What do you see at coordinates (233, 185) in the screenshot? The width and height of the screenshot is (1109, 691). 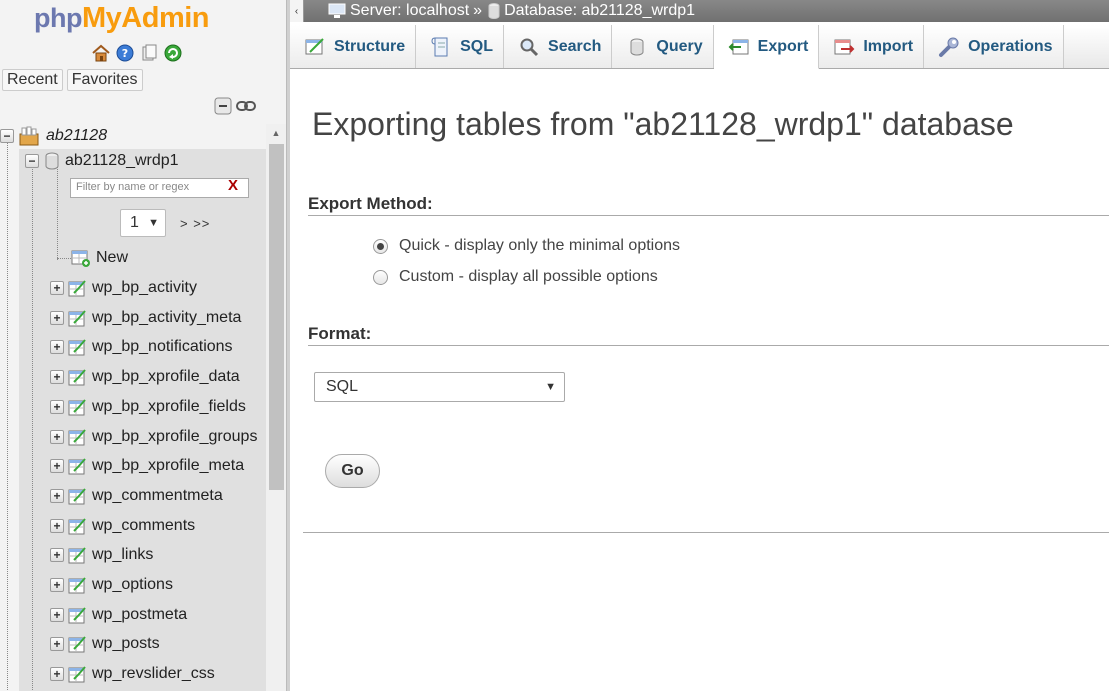 I see `clear-filter-button: X` at bounding box center [233, 185].